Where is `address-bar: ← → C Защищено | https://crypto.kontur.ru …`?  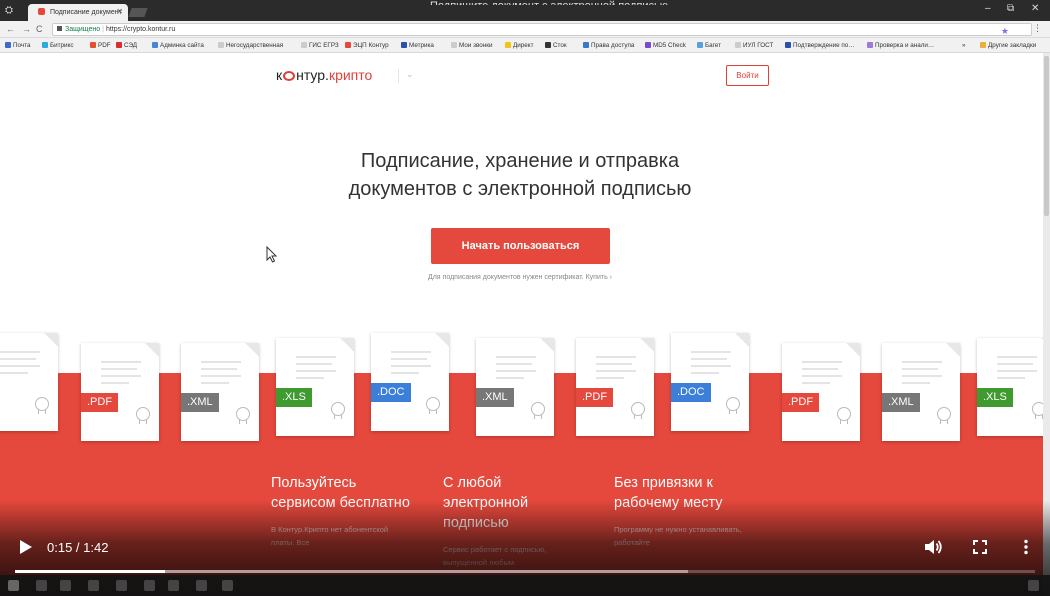 address-bar: ← → C Защищено | https://crypto.kontur.ru … is located at coordinates (525, 29).